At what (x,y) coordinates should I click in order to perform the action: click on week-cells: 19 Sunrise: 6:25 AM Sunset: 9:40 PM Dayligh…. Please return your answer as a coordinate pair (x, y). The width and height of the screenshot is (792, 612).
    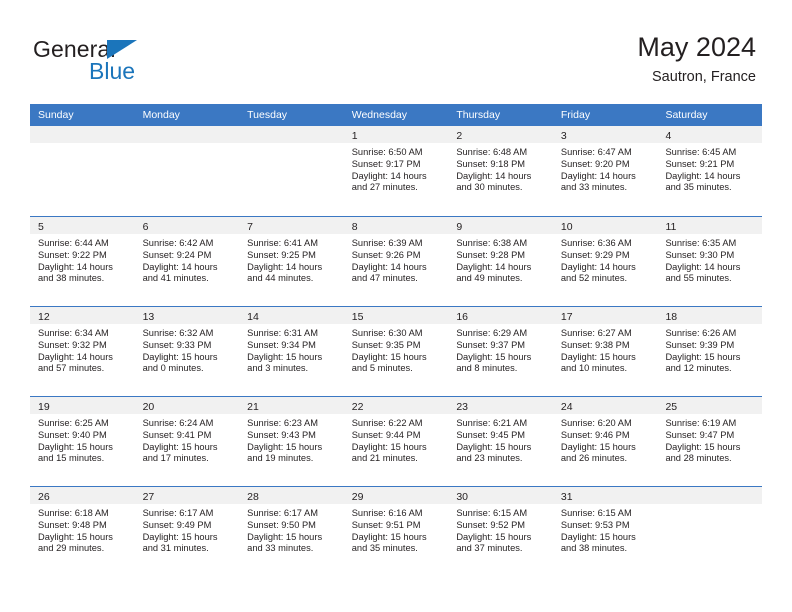
    Looking at the image, I should click on (396, 441).